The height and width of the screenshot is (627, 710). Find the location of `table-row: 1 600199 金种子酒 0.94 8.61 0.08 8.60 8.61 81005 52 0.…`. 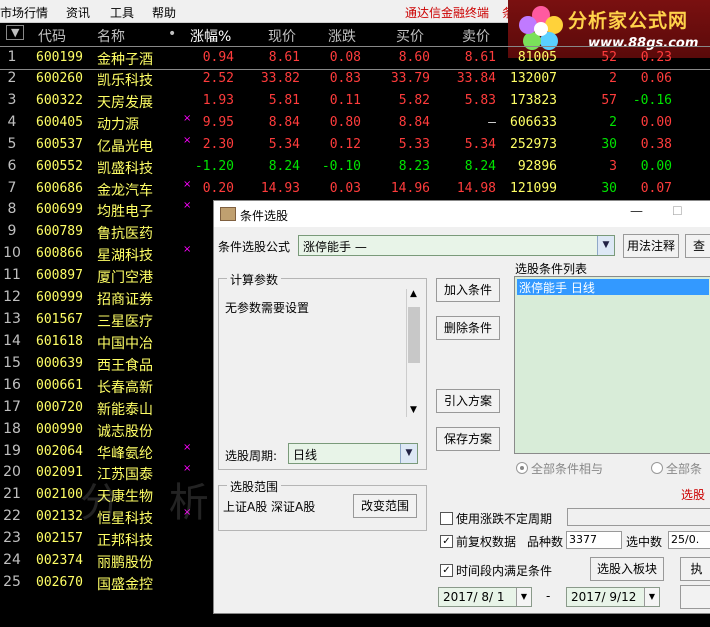

table-row: 1 600199 金种子酒 0.94 8.61 0.08 8.60 8.61 81005 52 0.… is located at coordinates (355, 58).